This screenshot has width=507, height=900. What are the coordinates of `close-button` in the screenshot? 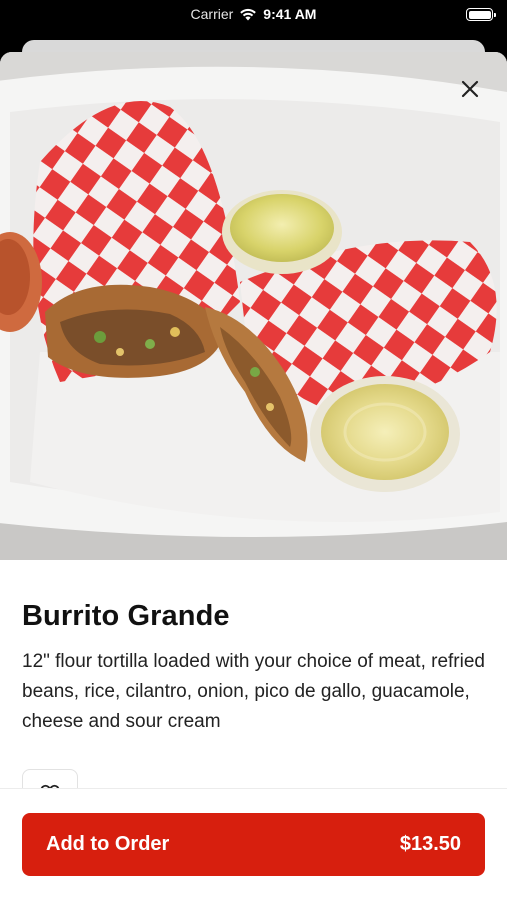 It's located at (470, 89).